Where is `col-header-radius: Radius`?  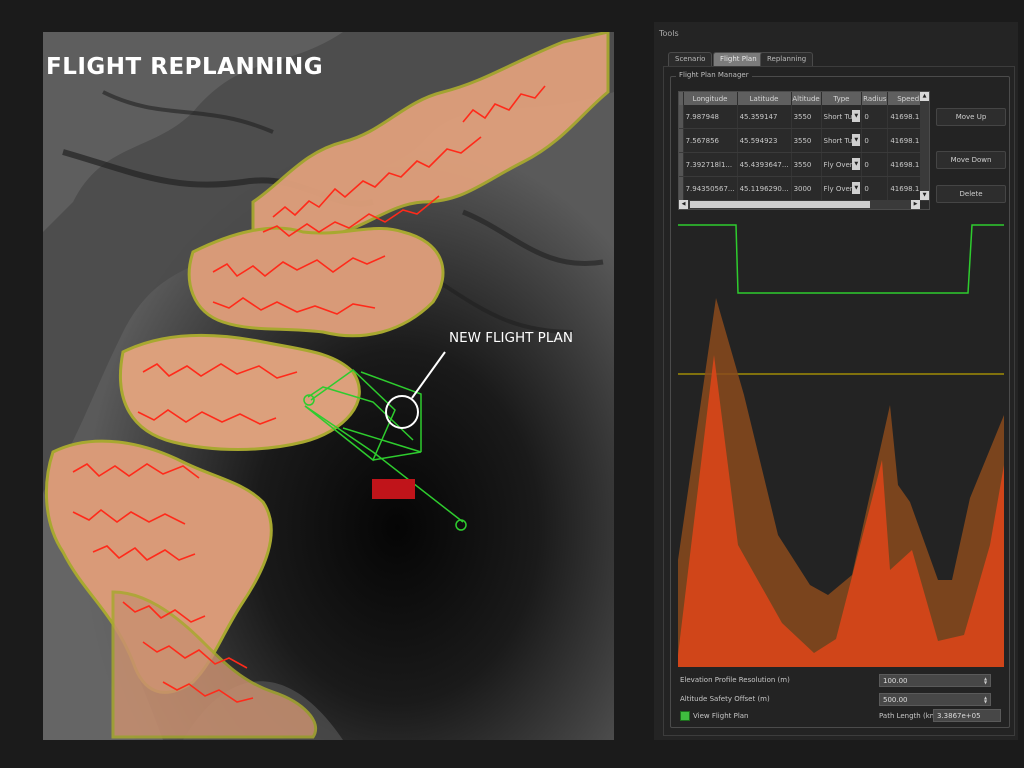
col-header-radius: Radius is located at coordinates (875, 98).